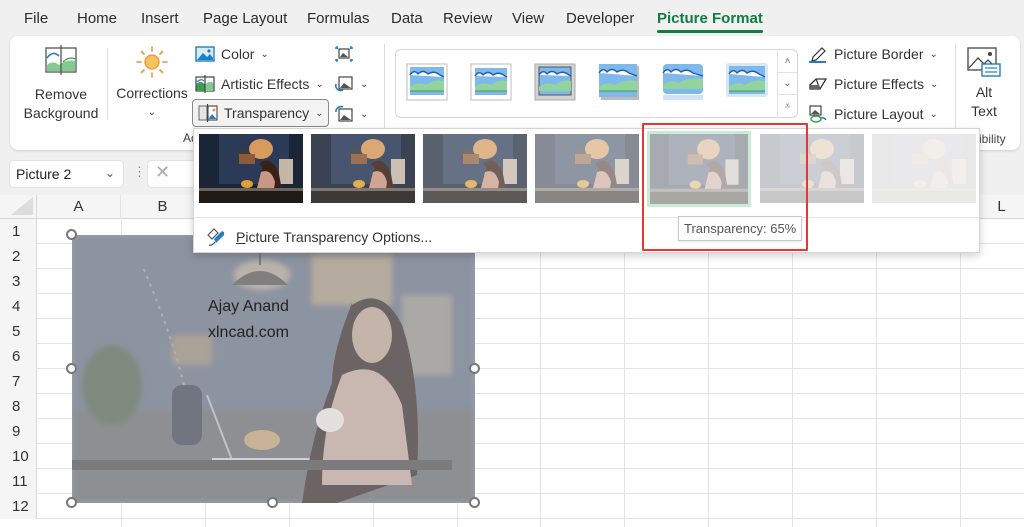 The height and width of the screenshot is (527, 1024). I want to click on corrections-button: Corrections ⌄, so click(152, 83).